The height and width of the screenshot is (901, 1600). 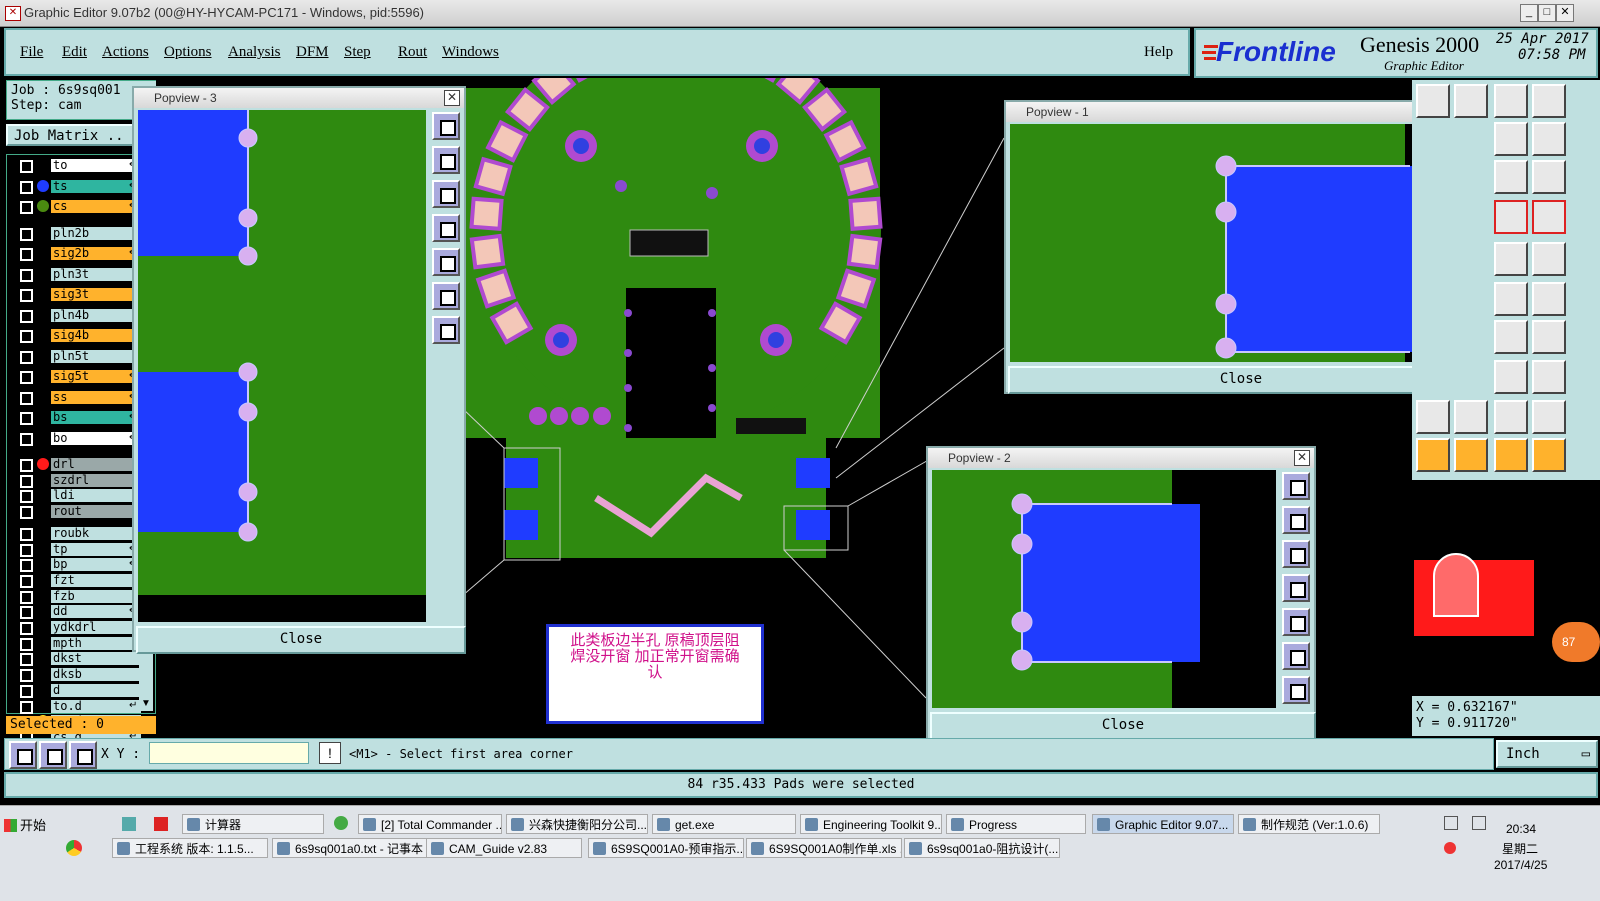 What do you see at coordinates (188, 52) in the screenshot?
I see `menu-options: Options` at bounding box center [188, 52].